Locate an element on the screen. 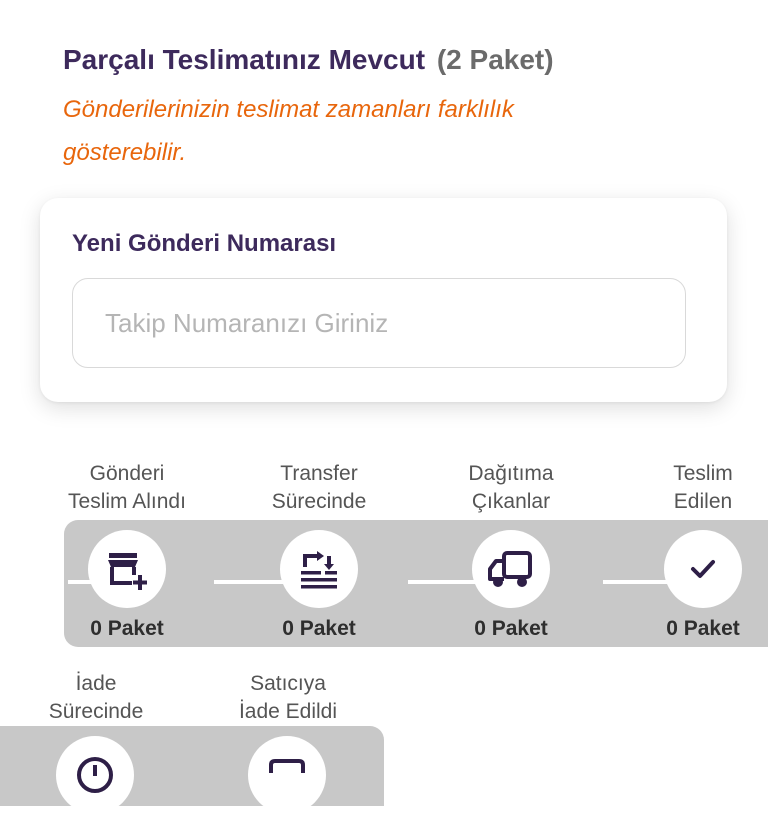  status-label-line: Satıcıya is located at coordinates (288, 683).